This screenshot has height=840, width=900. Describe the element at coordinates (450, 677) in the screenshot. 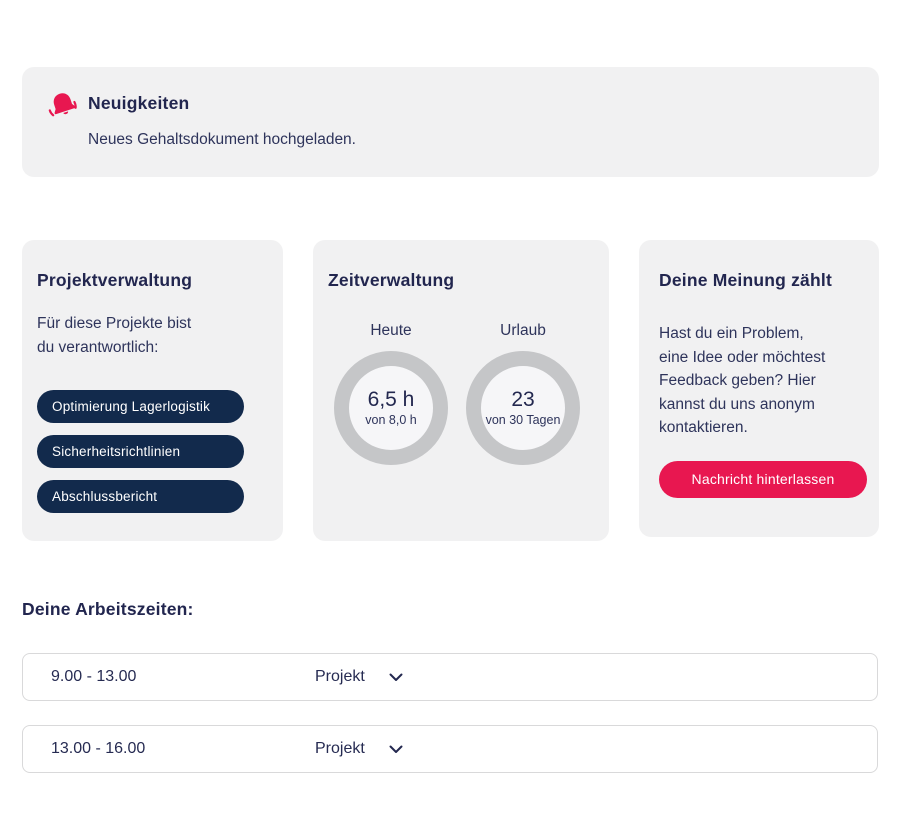

I see `worktime-row: 9.00 - 13.00 Projekt` at that location.